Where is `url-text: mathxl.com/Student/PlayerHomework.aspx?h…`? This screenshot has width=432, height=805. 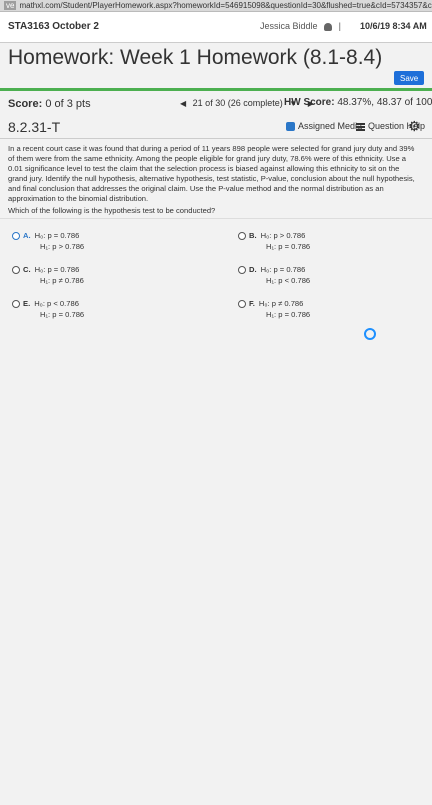 url-text: mathxl.com/Student/PlayerHomework.aspx?h… is located at coordinates (225, 5).